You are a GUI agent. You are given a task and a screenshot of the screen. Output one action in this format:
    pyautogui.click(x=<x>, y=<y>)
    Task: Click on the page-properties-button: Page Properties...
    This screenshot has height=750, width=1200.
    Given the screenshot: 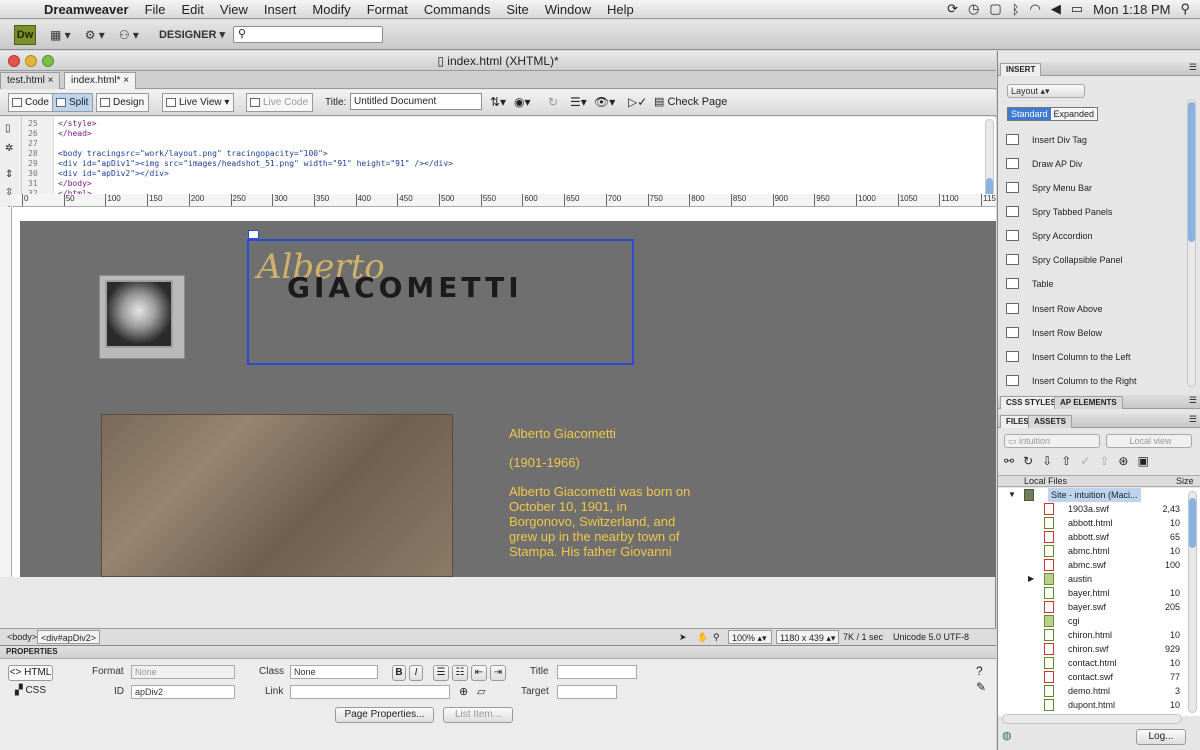 What is the action you would take?
    pyautogui.click(x=384, y=715)
    